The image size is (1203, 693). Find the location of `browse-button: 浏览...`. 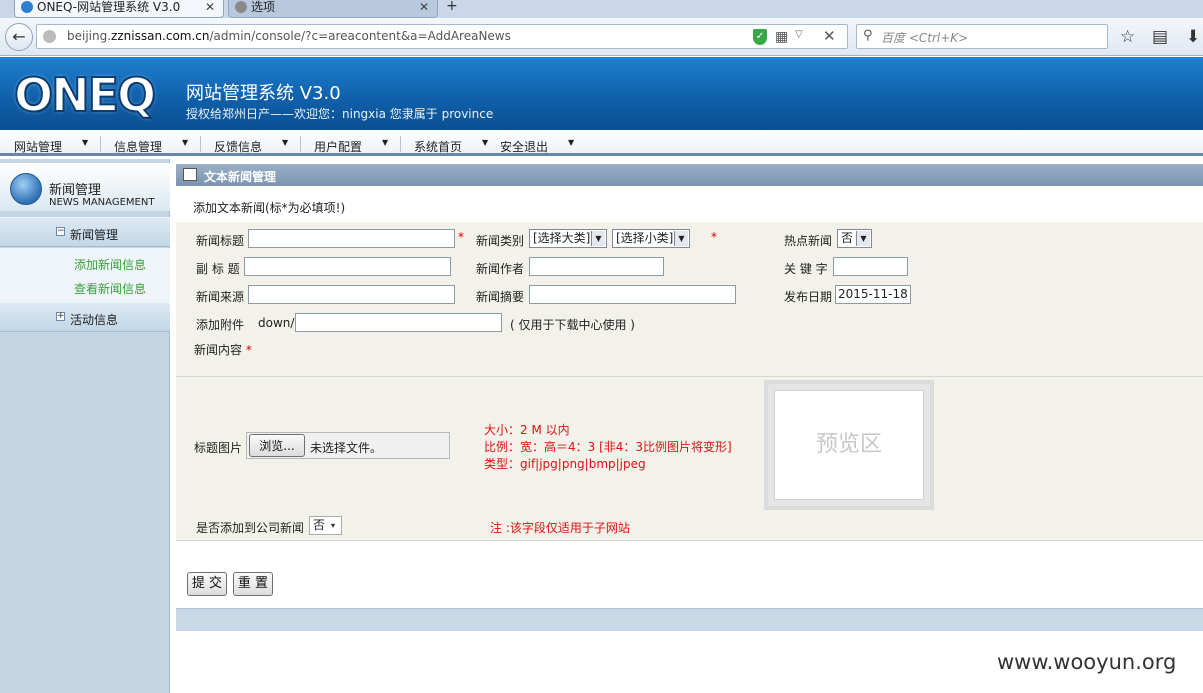

browse-button: 浏览... is located at coordinates (277, 445).